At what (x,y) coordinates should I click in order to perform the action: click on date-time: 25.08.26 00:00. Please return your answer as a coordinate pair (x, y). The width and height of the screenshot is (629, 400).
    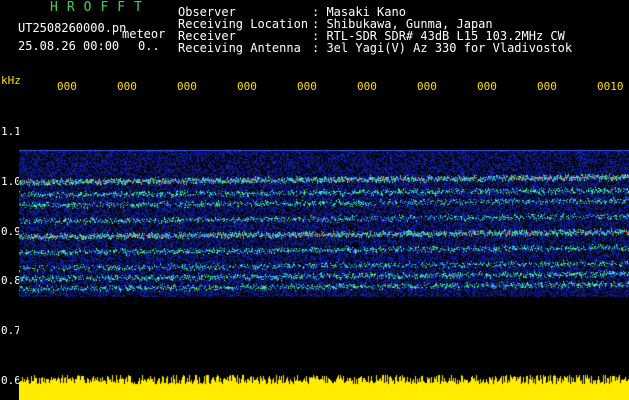
    Looking at the image, I should click on (69, 46).